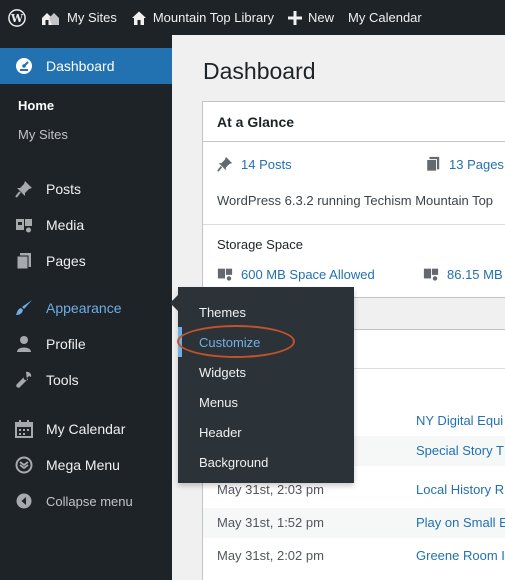 This screenshot has width=505, height=580. I want to click on collapse-menu-button: Collapse menu, so click(86, 501).